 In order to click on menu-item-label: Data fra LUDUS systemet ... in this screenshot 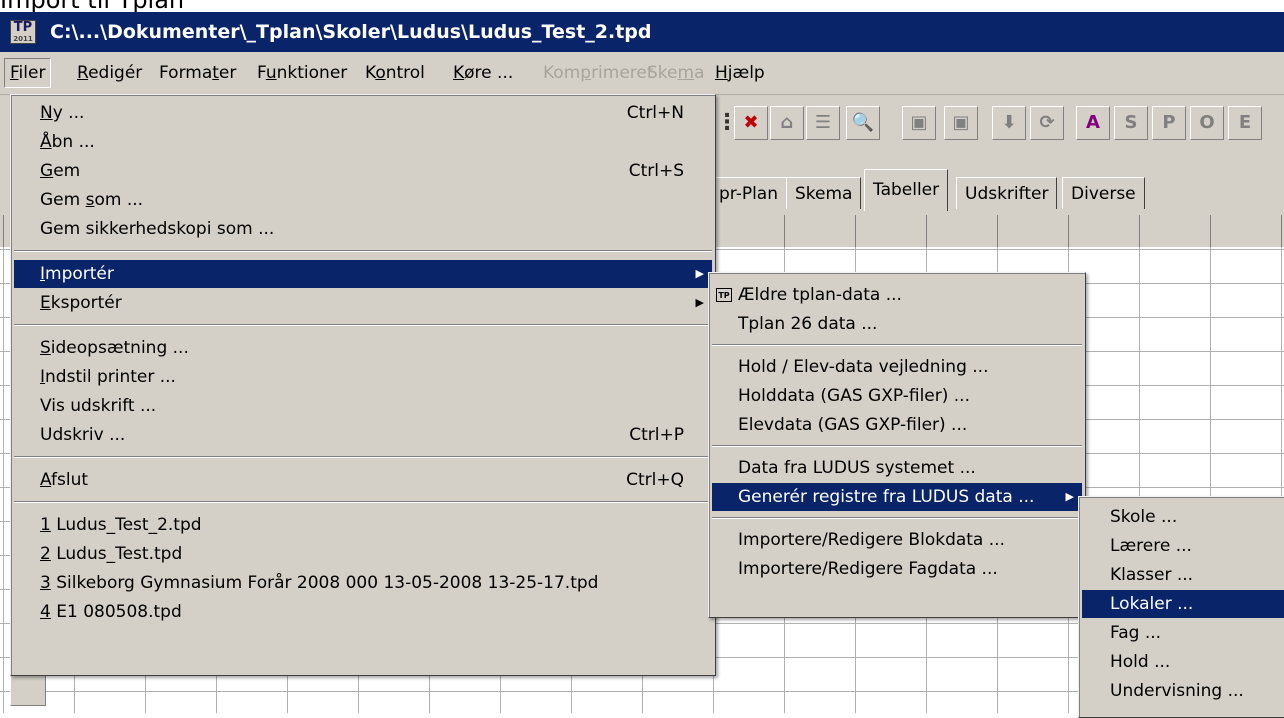, I will do `click(857, 468)`.